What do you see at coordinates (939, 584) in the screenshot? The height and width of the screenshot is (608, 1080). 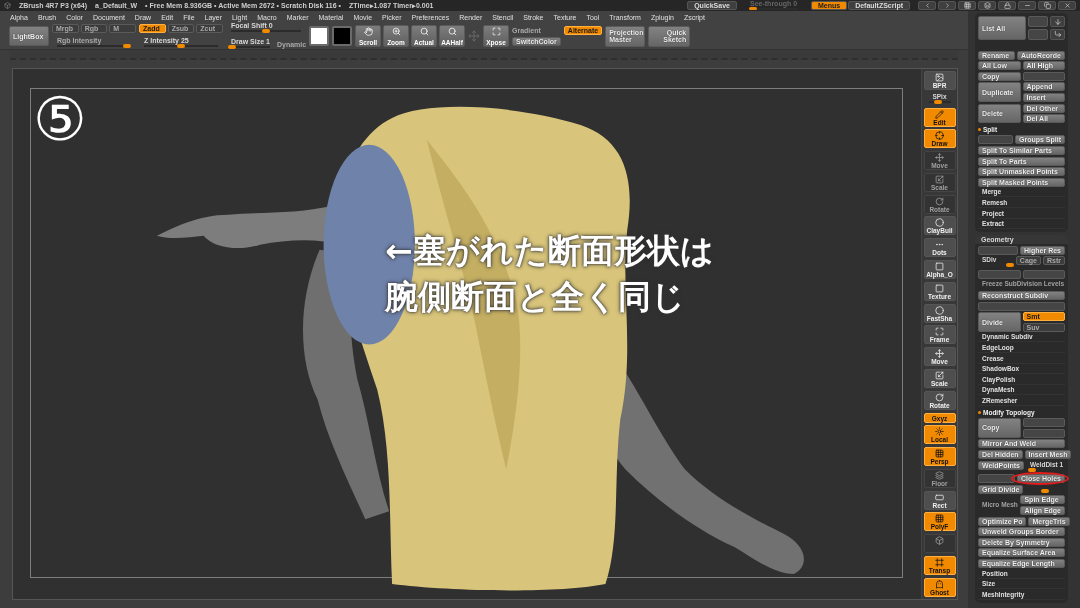 I see `ghost-icon` at bounding box center [939, 584].